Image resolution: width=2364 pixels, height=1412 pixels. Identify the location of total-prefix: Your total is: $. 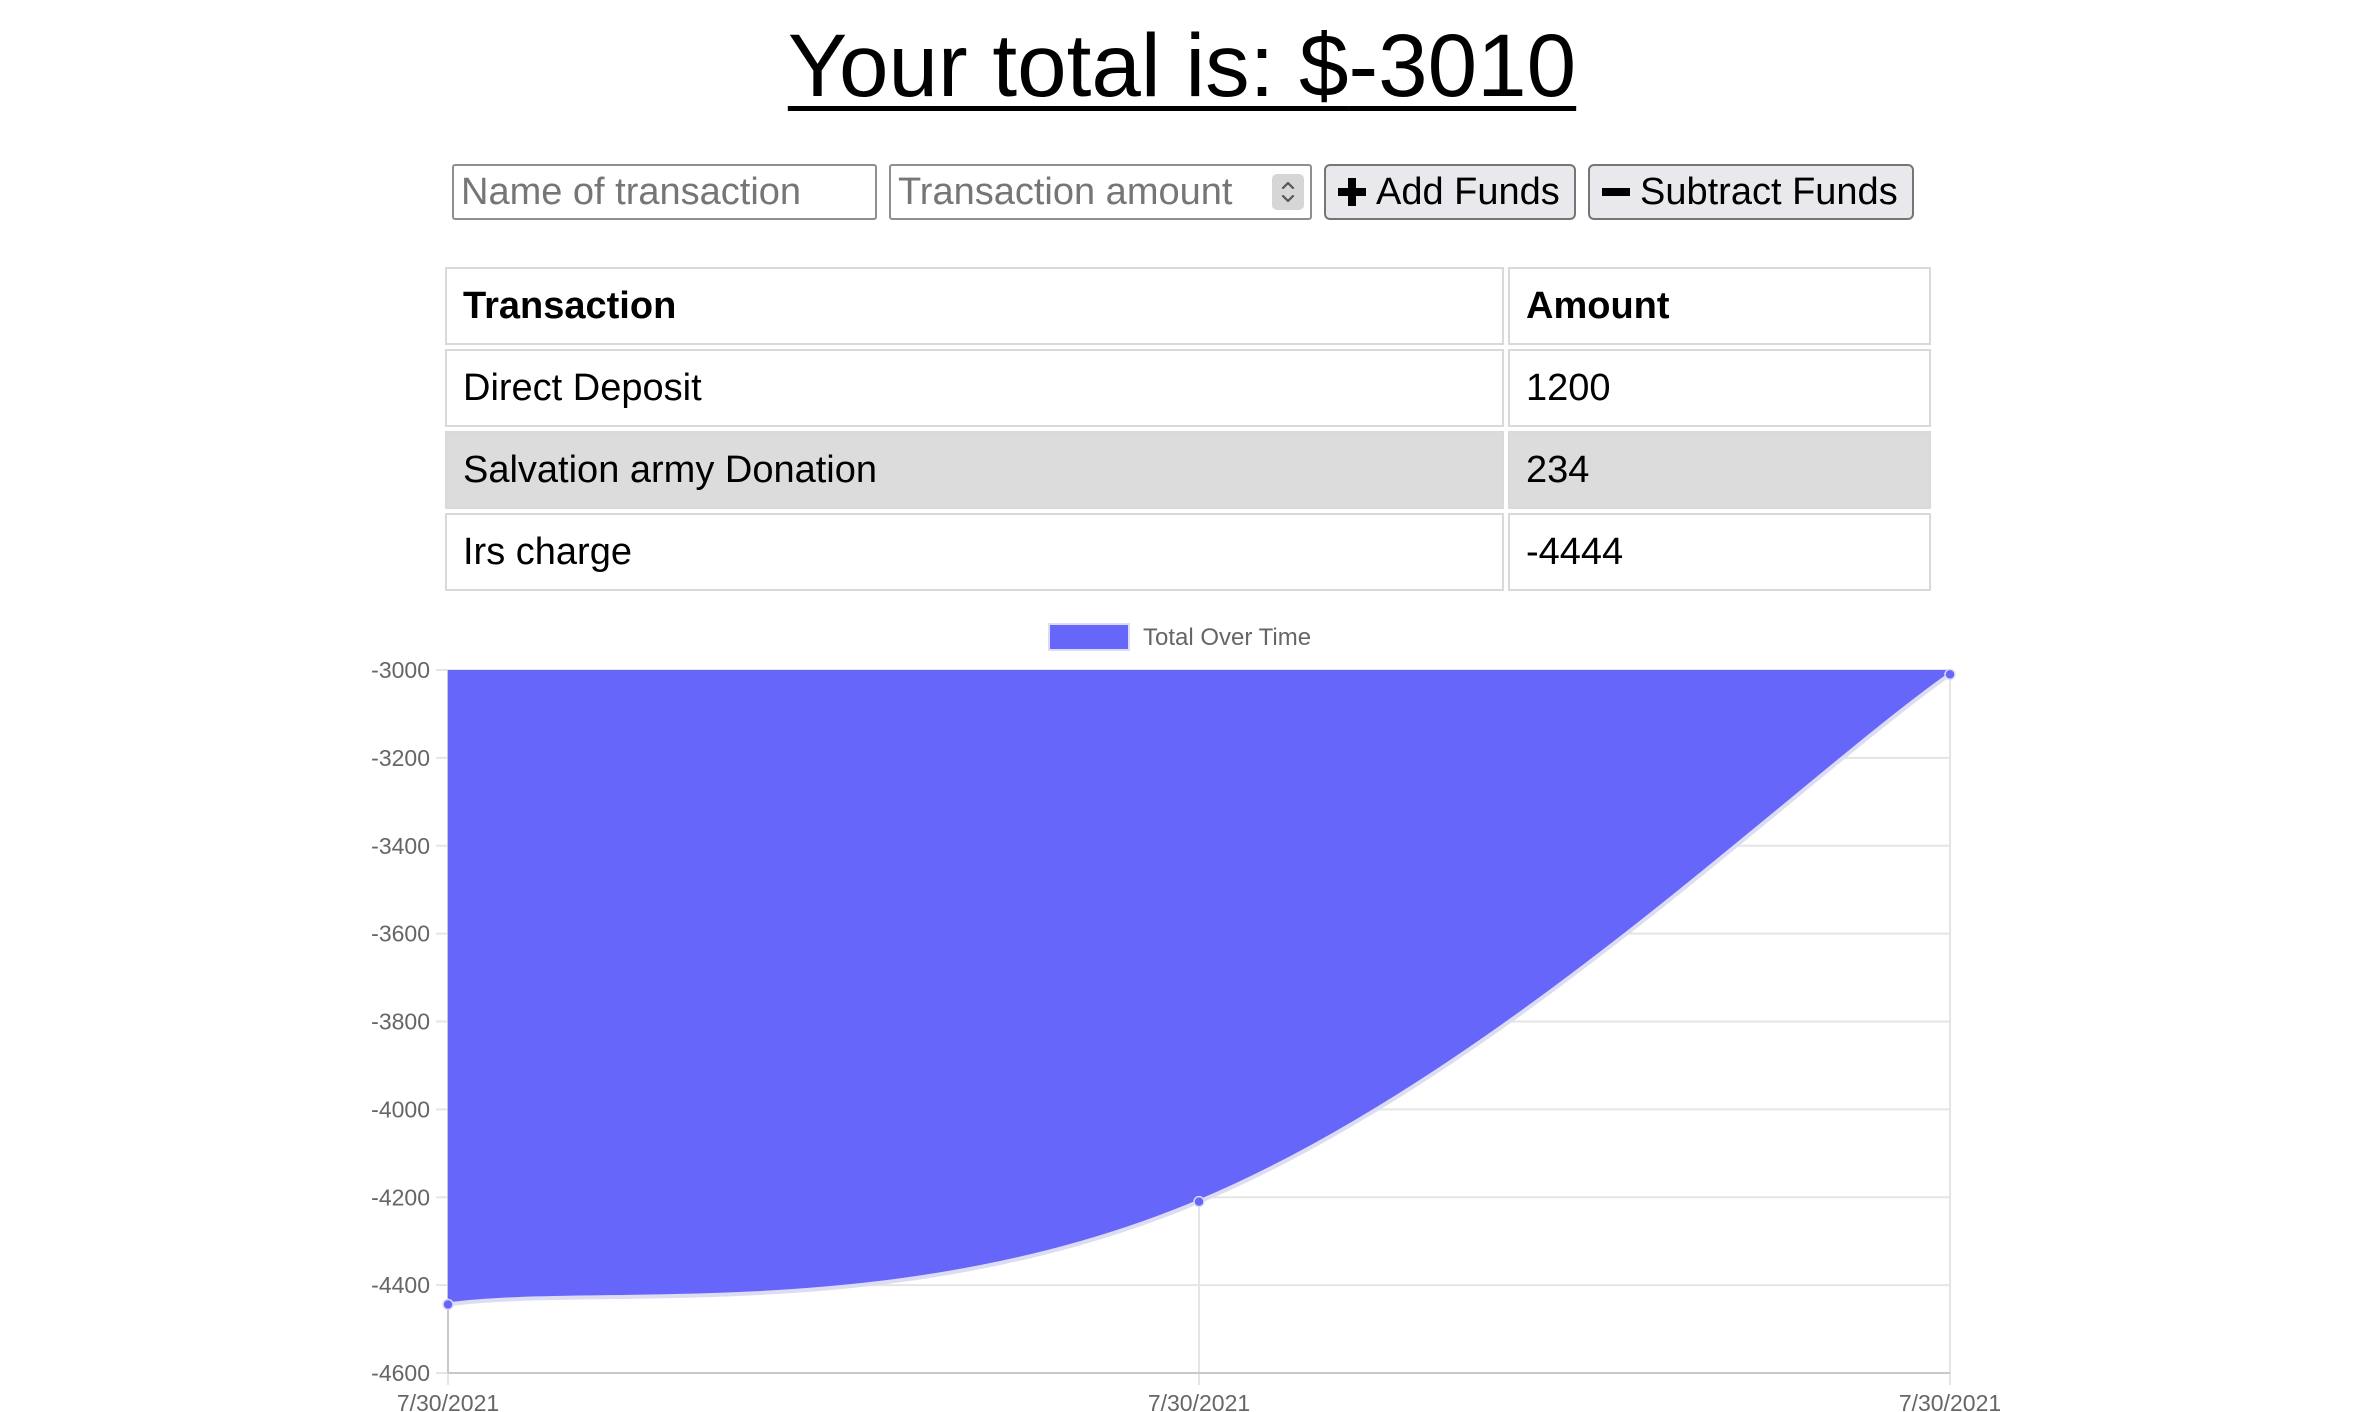
(1068, 65).